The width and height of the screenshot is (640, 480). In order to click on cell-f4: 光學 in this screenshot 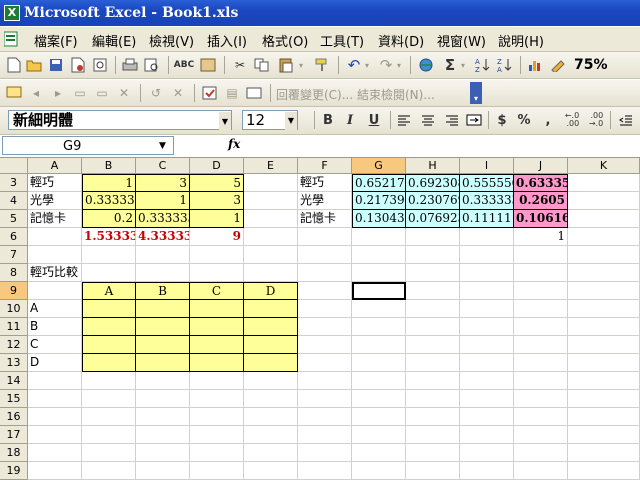, I will do `click(325, 201)`.